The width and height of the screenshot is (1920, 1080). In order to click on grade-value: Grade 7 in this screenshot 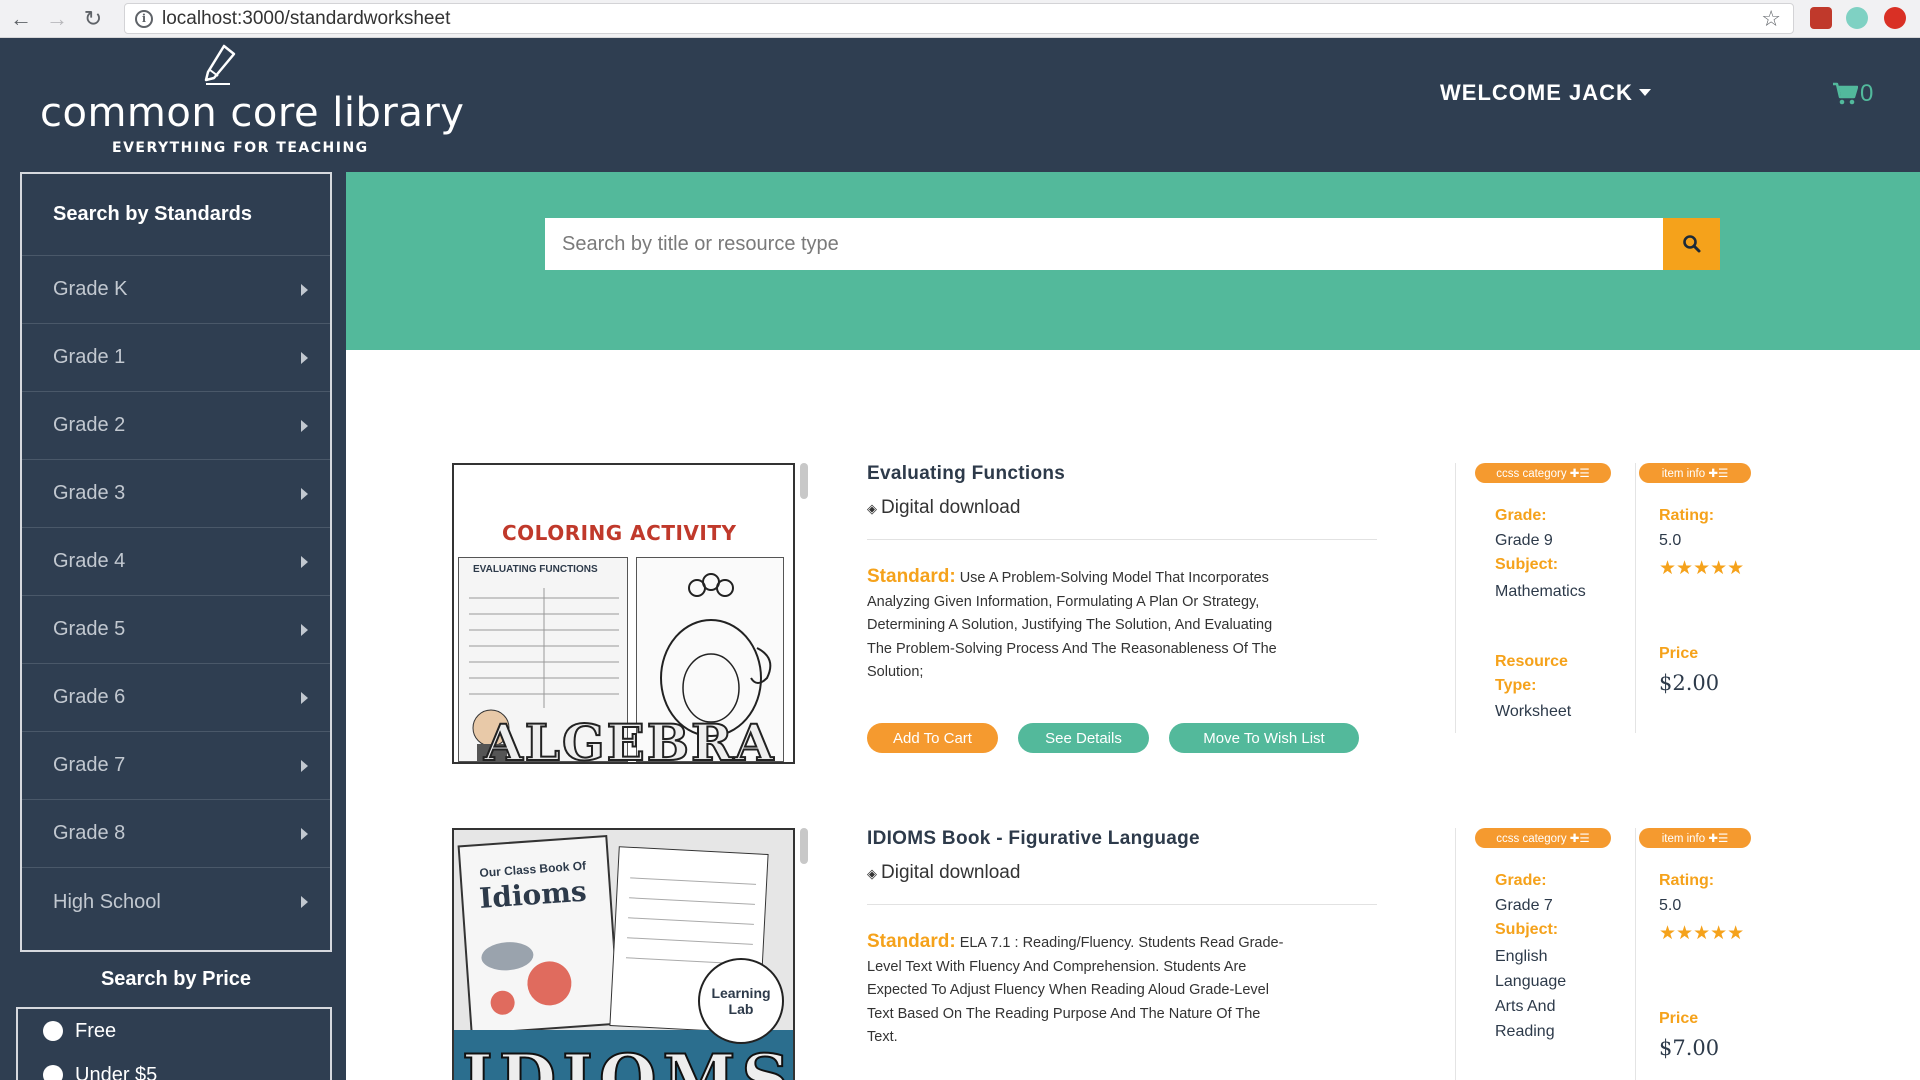, I will do `click(1524, 905)`.